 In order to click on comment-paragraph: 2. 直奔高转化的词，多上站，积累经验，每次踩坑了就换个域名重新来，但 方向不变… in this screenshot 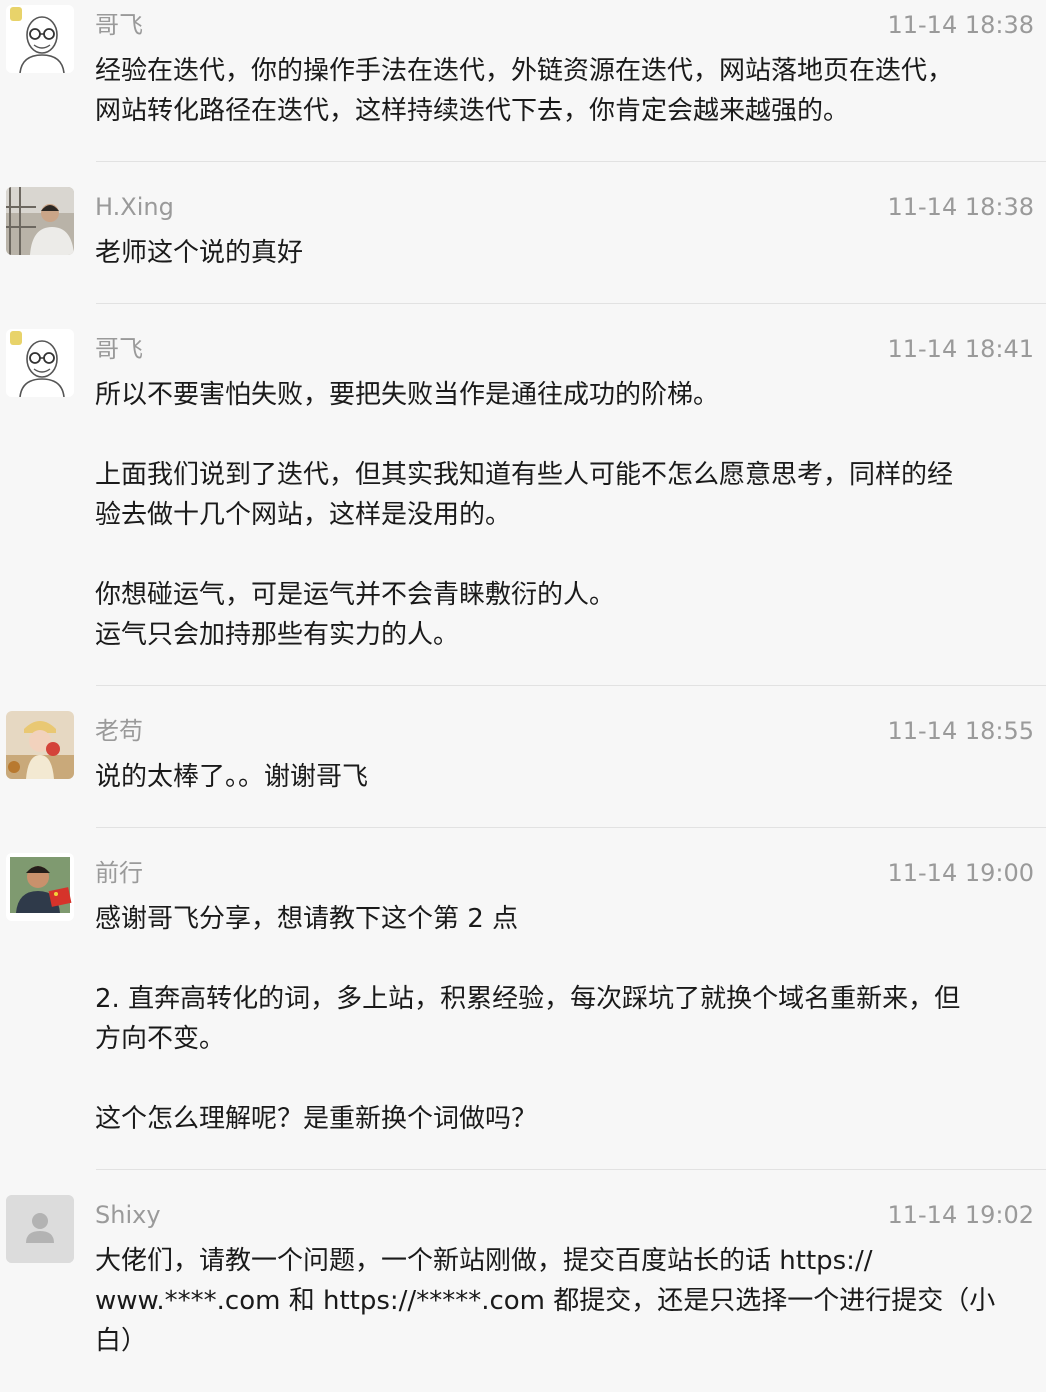, I will do `click(528, 1019)`.